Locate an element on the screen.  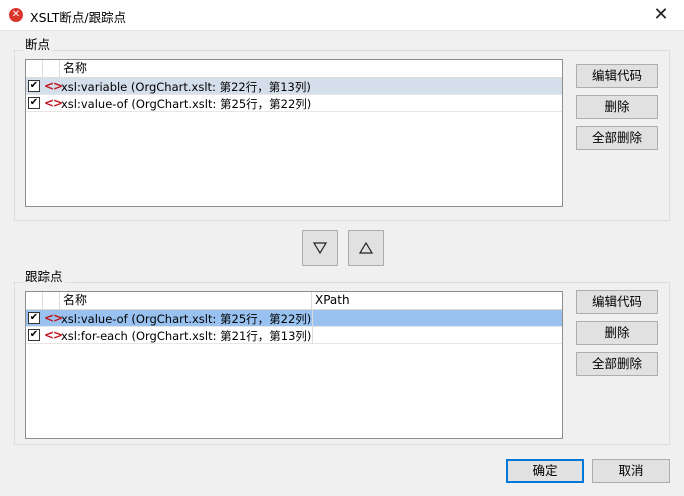
tracepoint-name: xsl:for-each (OrgChart.xslt: 第21行，第13列) is located at coordinates (186, 336).